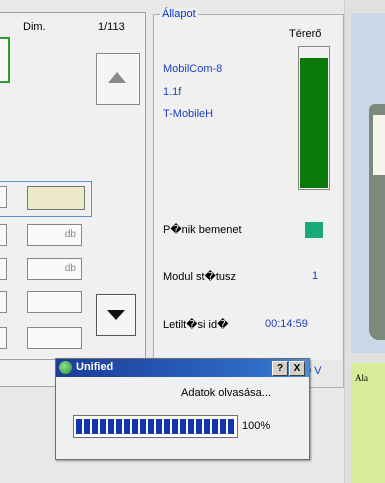 The width and height of the screenshot is (385, 483). I want to click on dialog-title: Unified, so click(95, 367).